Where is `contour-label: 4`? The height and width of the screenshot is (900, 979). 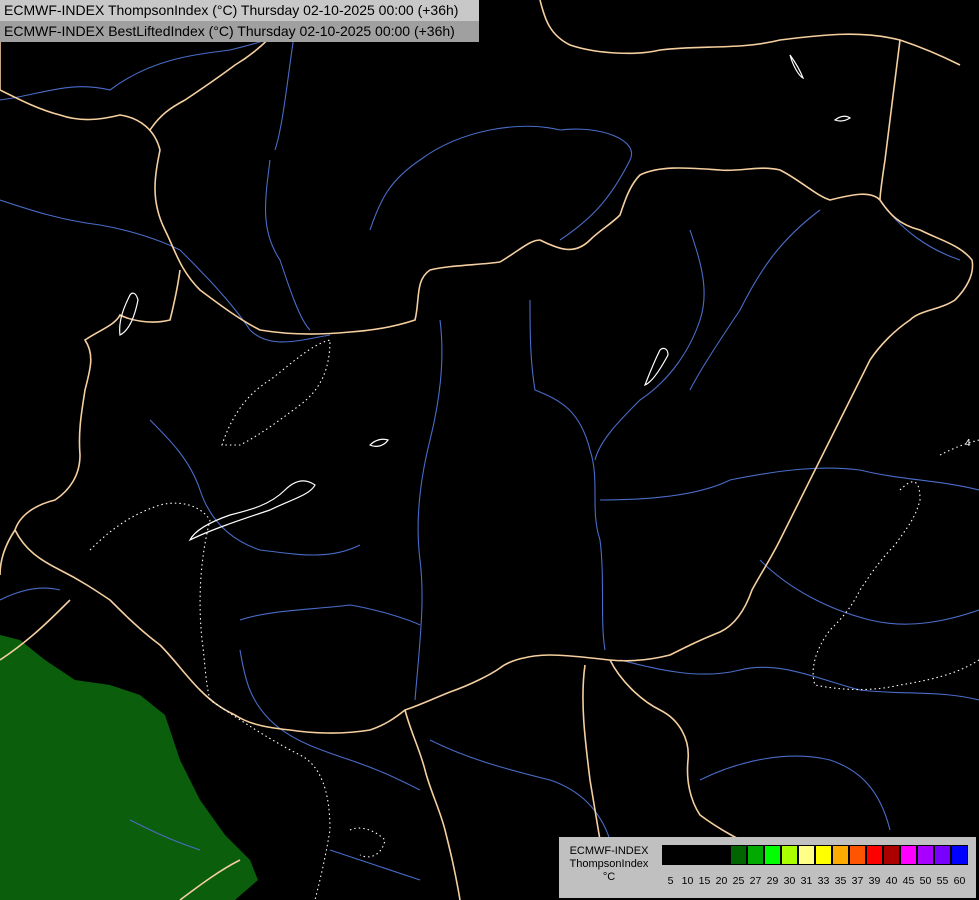
contour-label: 4 is located at coordinates (968, 443).